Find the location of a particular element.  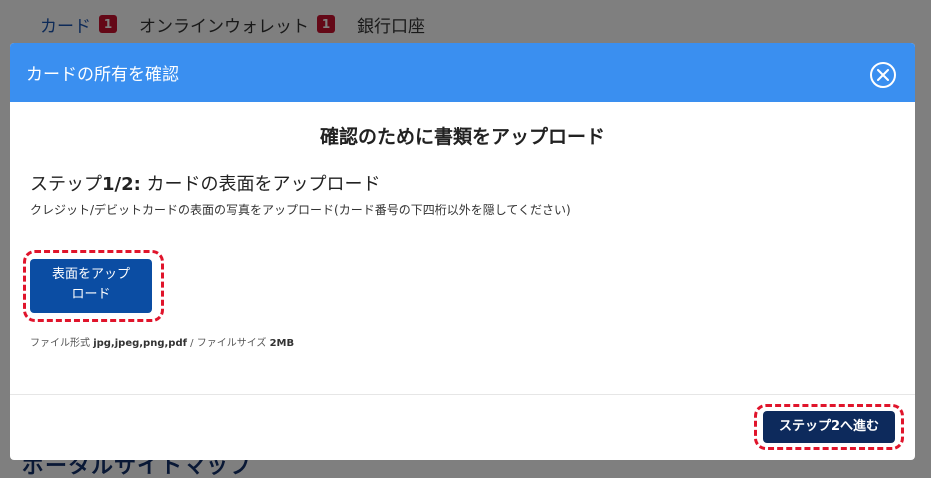

step-prefix: ステップ is located at coordinates (66, 184).